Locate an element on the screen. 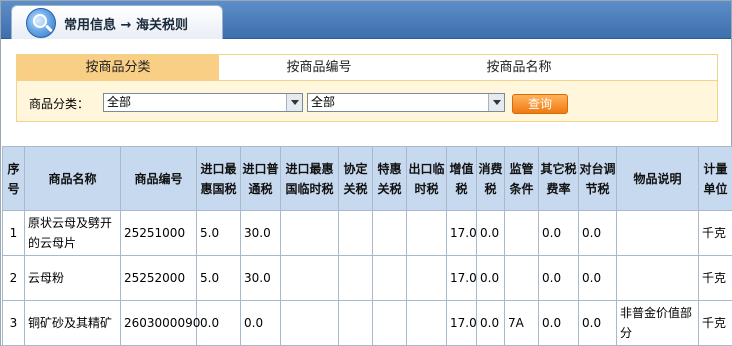 This screenshot has width=732, height=346. cell-code: 25252000 is located at coordinates (158, 278).